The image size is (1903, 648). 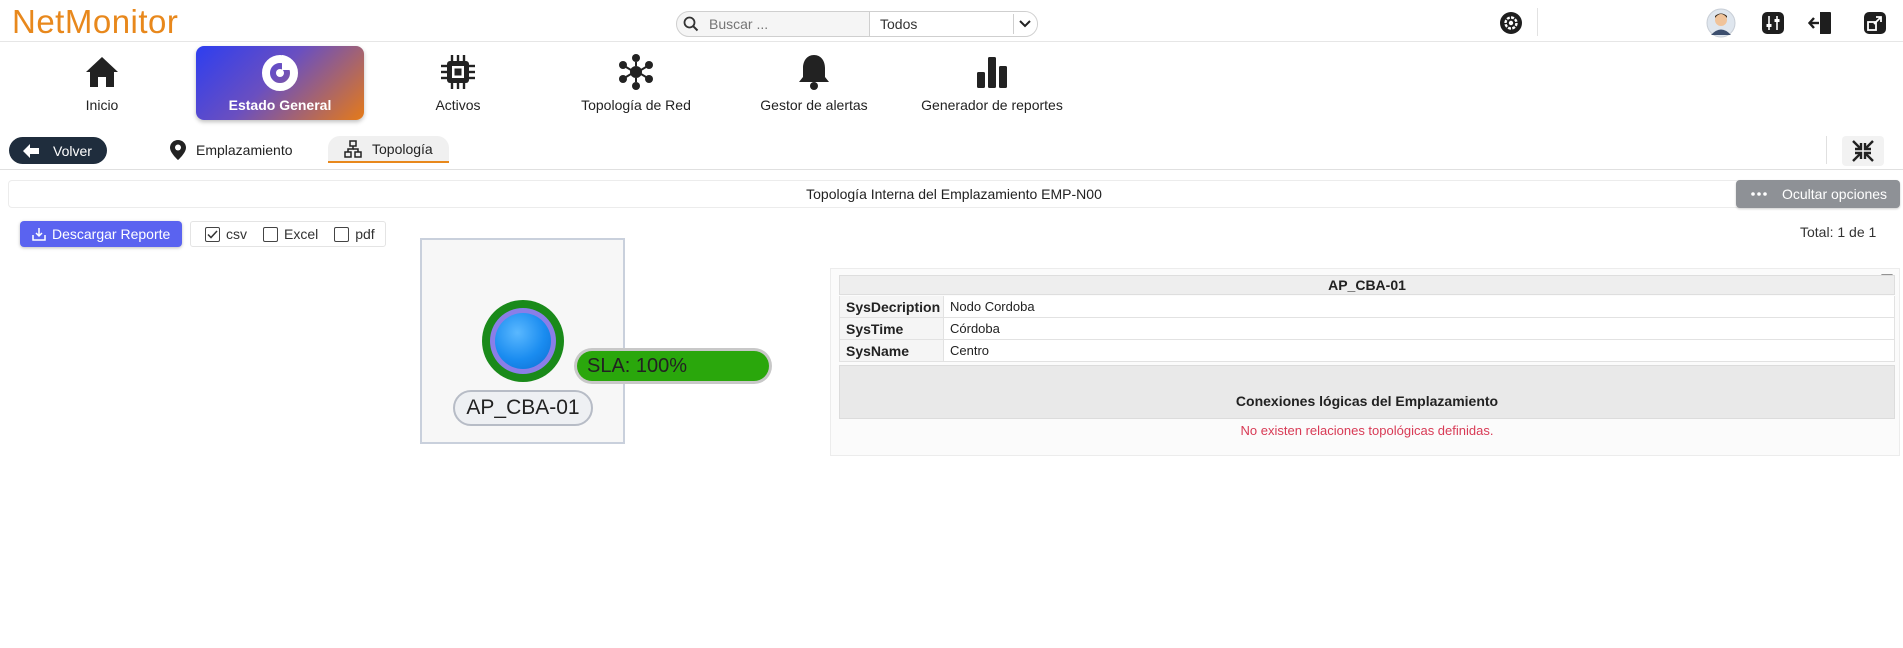 What do you see at coordinates (1511, 23) in the screenshot?
I see `gear-icon` at bounding box center [1511, 23].